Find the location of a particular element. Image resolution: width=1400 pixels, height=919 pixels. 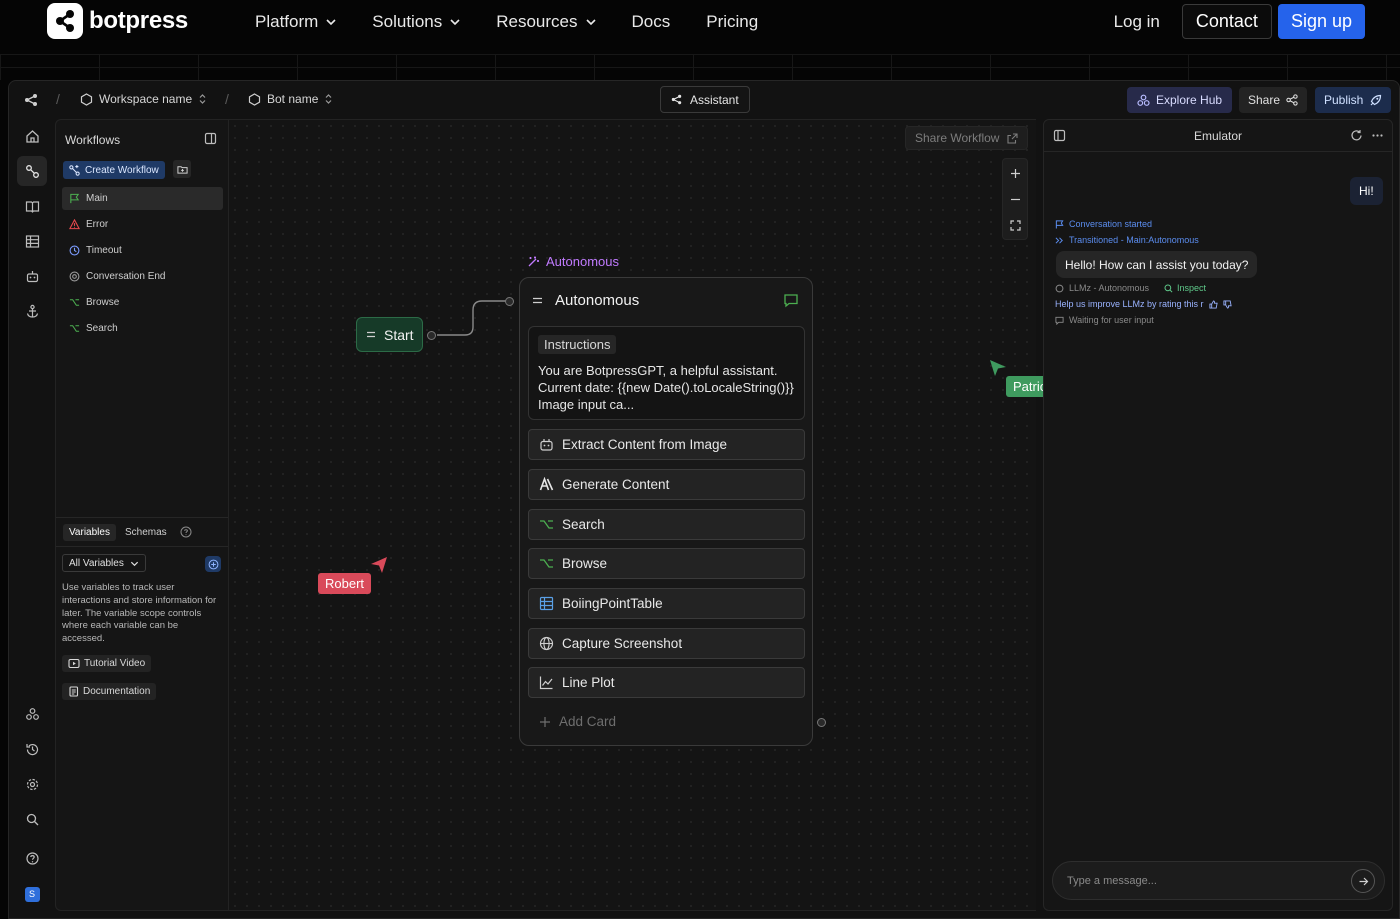

llm-status: LLMz - Autonomous is located at coordinates (1102, 288).